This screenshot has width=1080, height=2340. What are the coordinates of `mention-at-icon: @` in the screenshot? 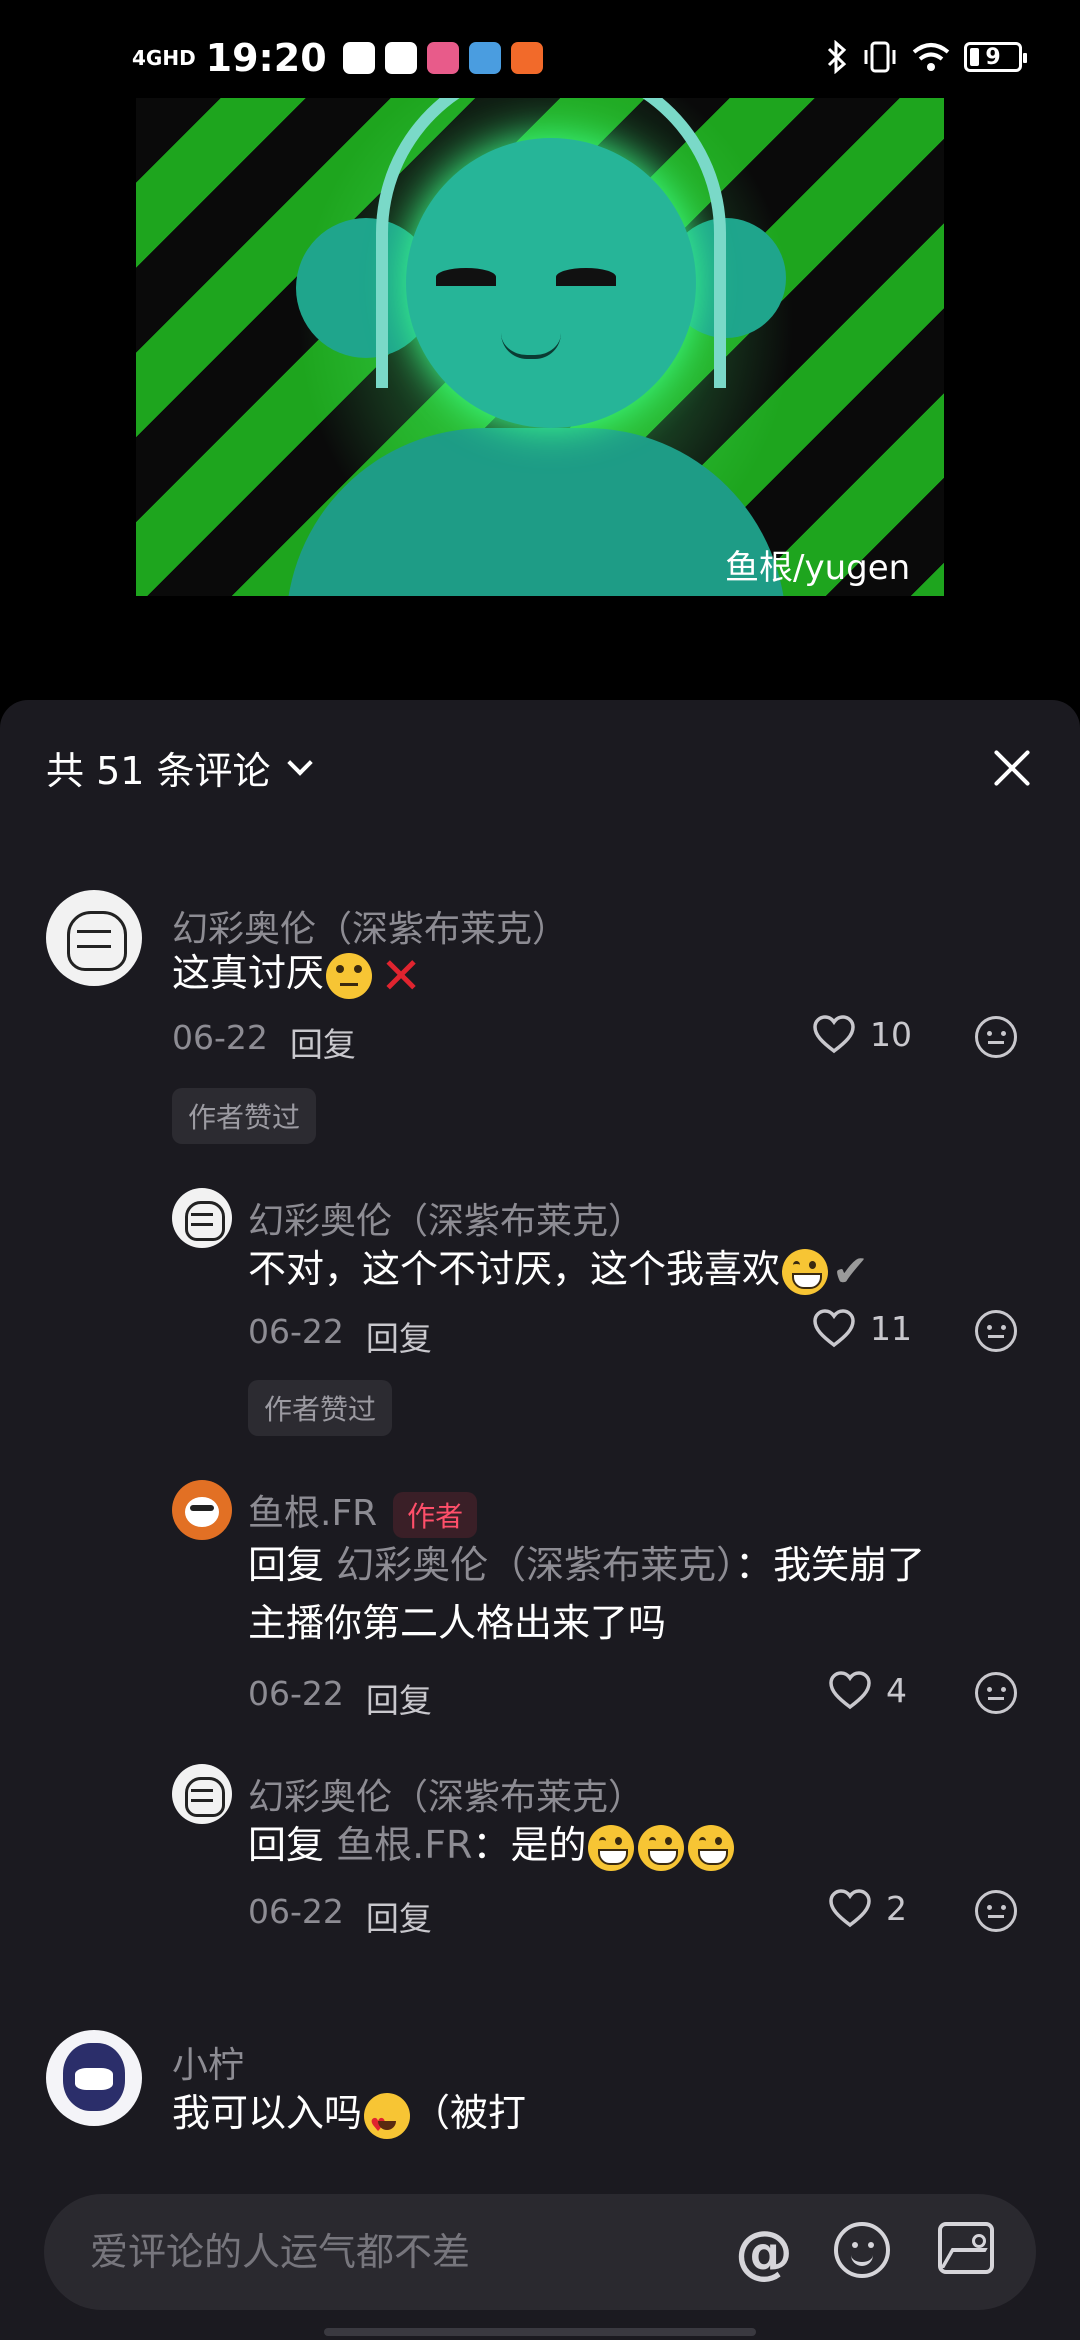 It's located at (764, 2252).